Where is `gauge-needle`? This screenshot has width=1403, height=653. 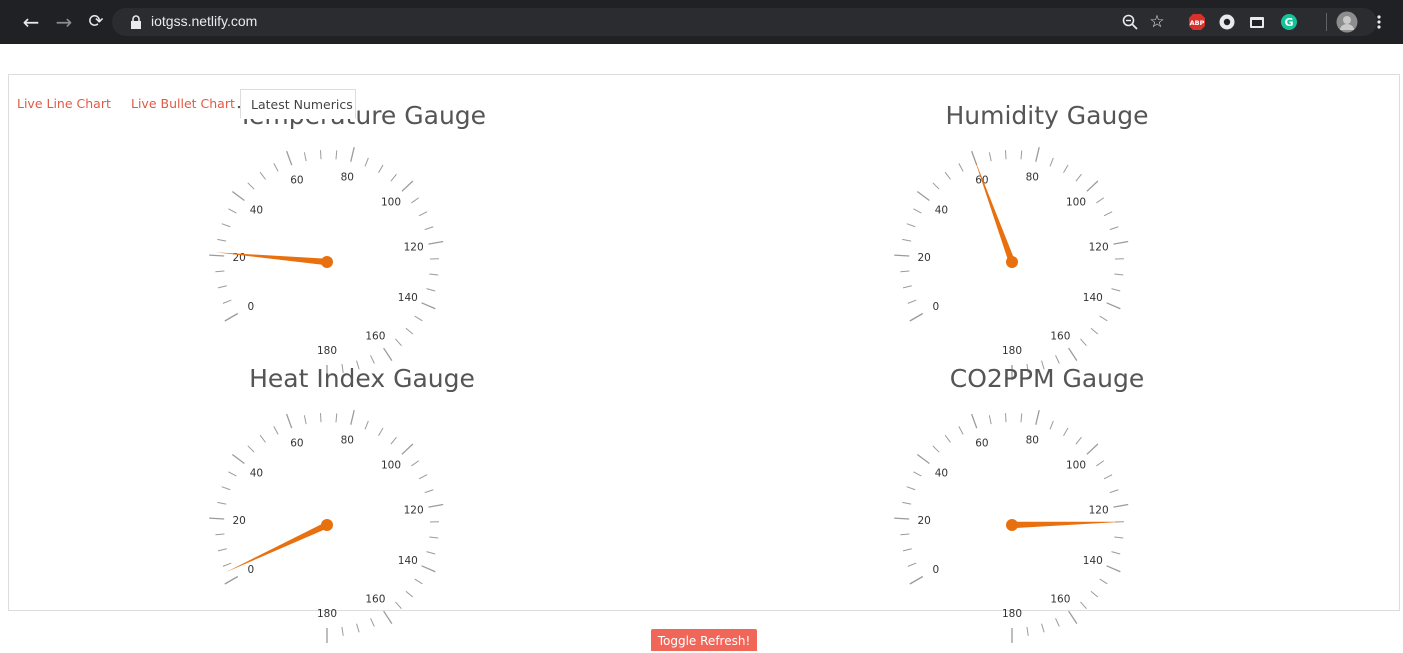
gauge-needle is located at coordinates (1068, 525).